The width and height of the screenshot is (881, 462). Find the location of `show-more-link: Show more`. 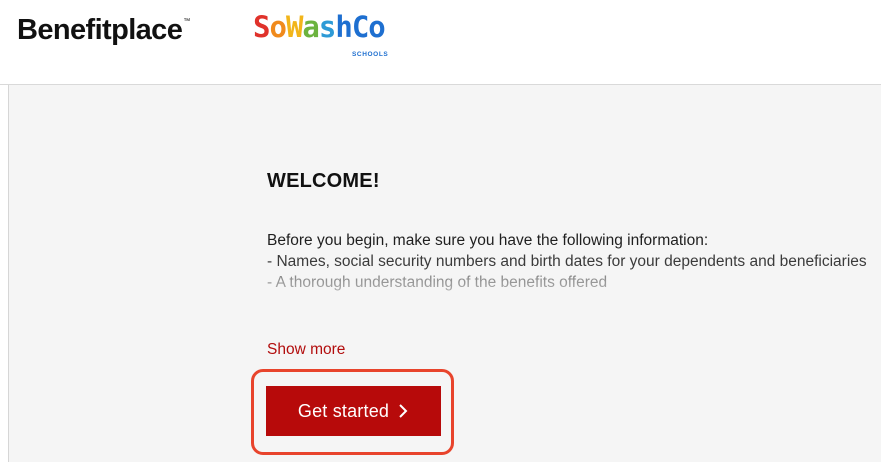

show-more-link: Show more is located at coordinates (306, 350).